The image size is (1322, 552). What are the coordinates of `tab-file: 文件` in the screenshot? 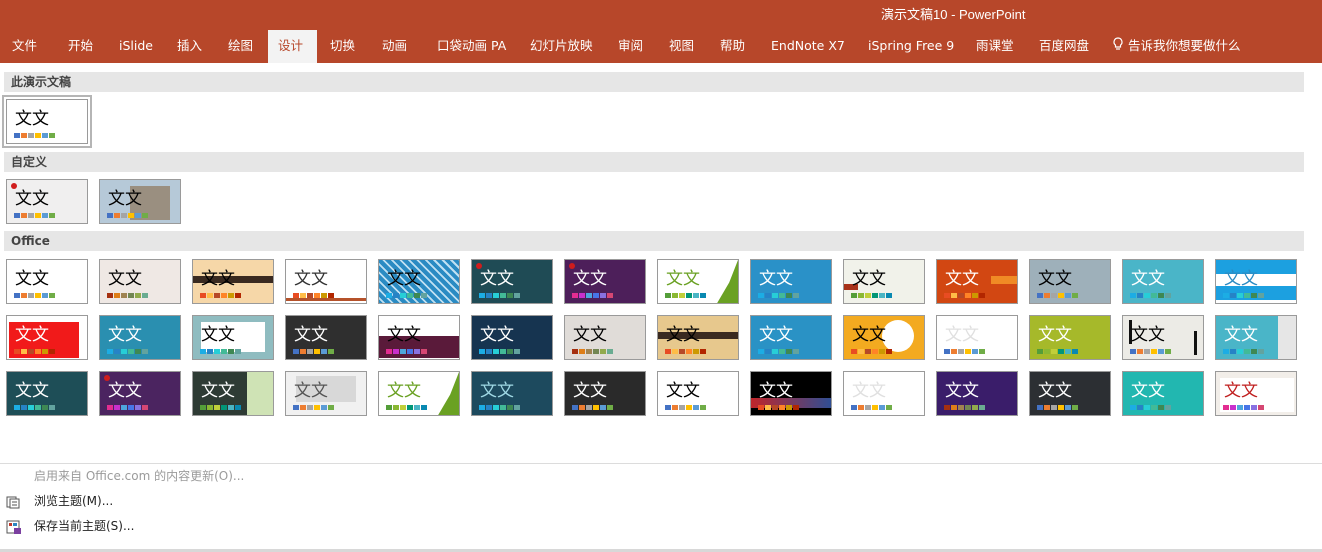 It's located at (24, 46).